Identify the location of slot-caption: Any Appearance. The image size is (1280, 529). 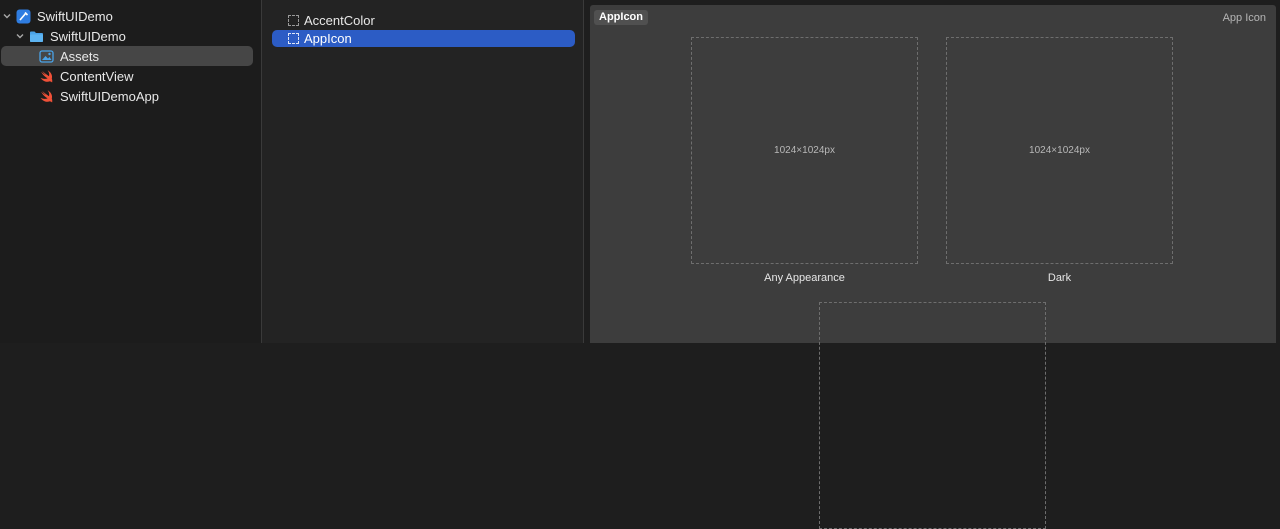
(804, 278).